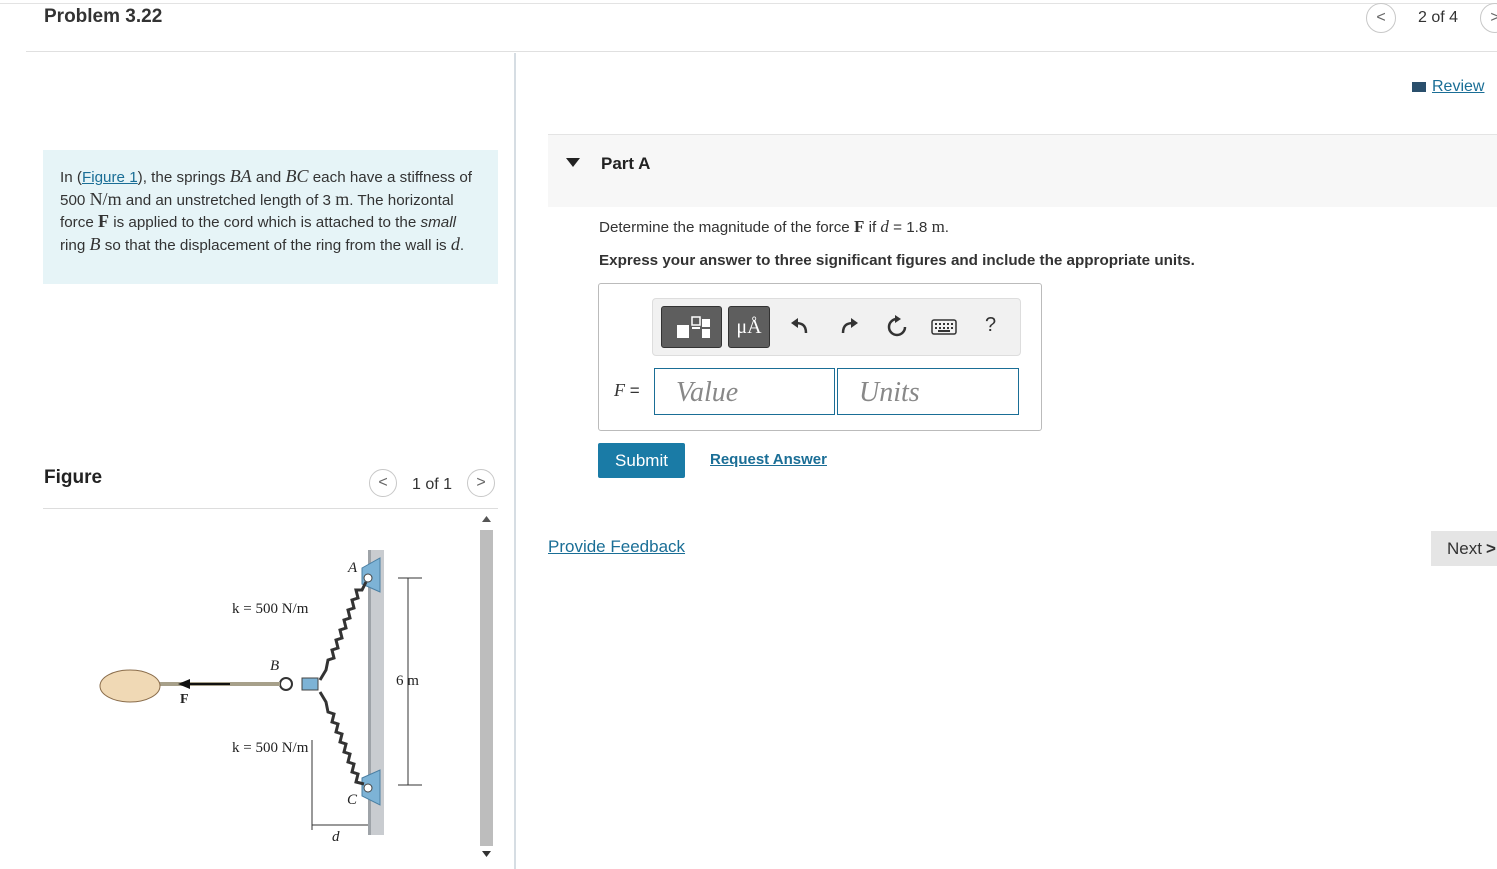  Describe the element at coordinates (240, 176) in the screenshot. I see `math-BA: BA` at that location.